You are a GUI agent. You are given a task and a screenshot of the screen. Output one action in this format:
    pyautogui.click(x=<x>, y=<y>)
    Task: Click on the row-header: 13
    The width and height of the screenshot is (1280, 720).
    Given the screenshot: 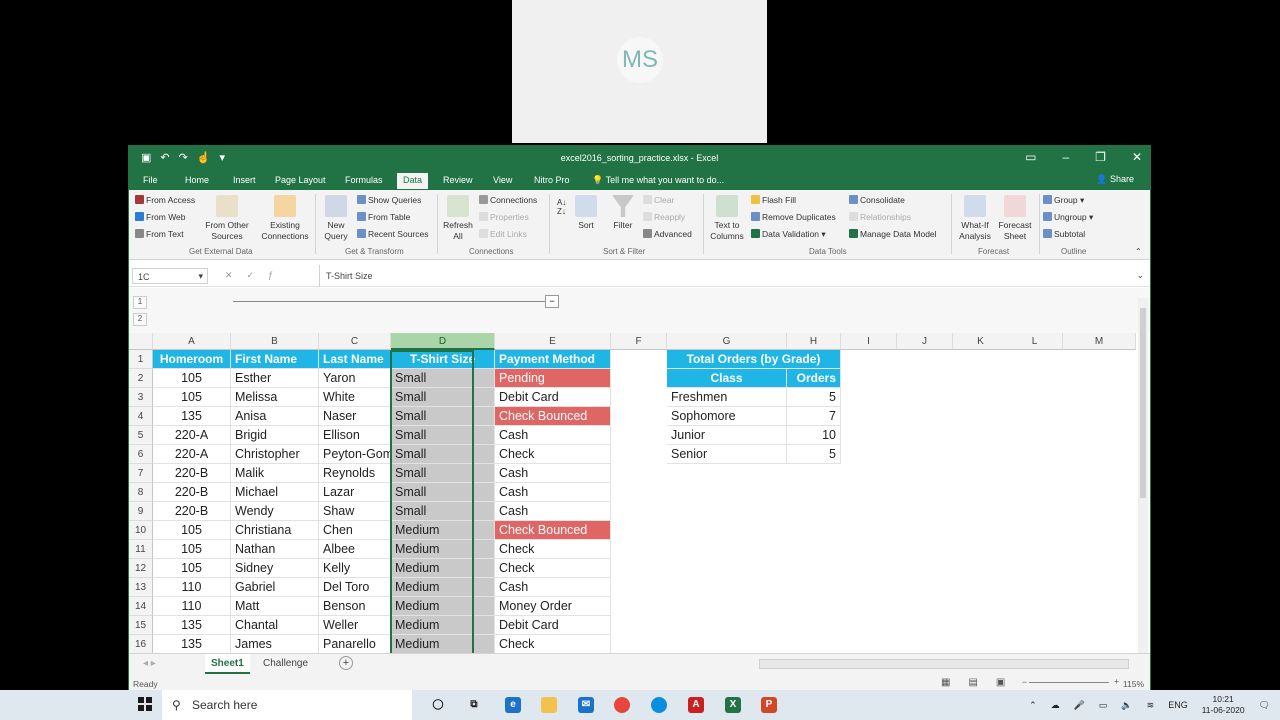 What is the action you would take?
    pyautogui.click(x=141, y=587)
    